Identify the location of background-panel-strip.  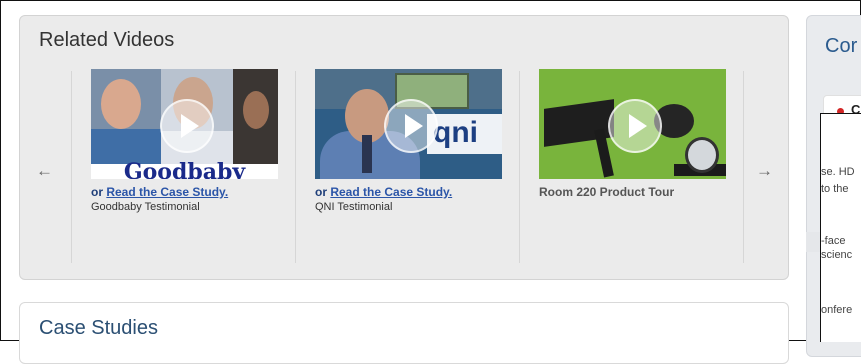
(813, 242).